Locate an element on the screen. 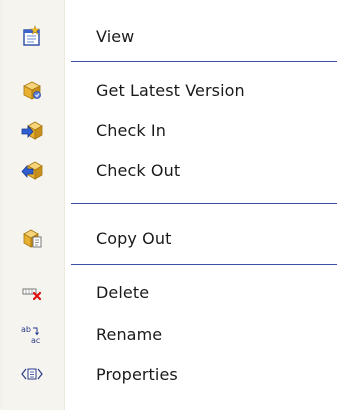  view-document-icon is located at coordinates (32, 36).